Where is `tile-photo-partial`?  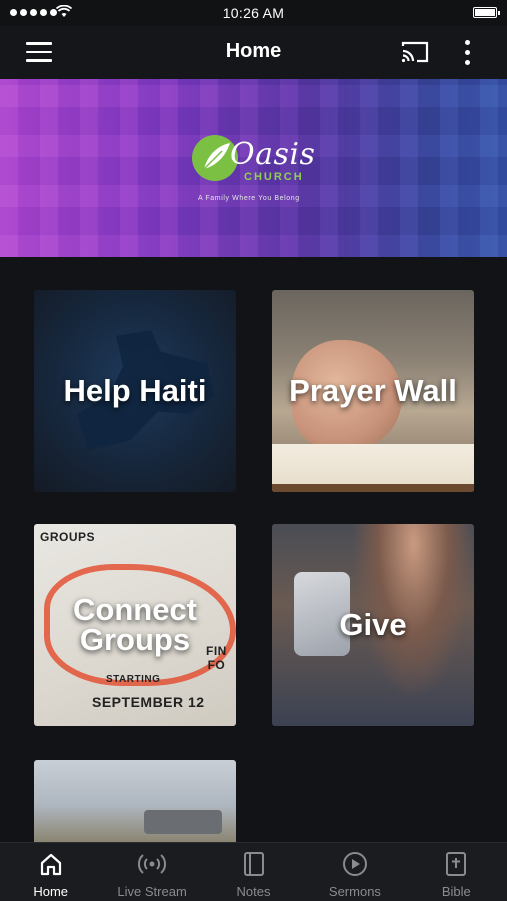
tile-photo-partial is located at coordinates (135, 801).